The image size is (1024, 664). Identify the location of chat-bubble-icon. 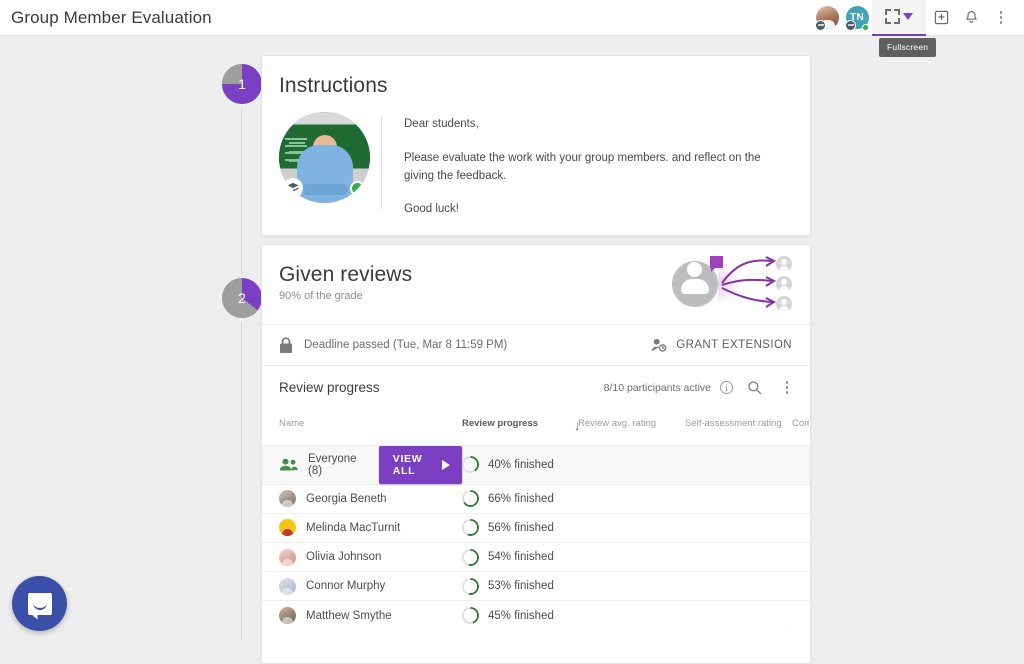
(39, 603).